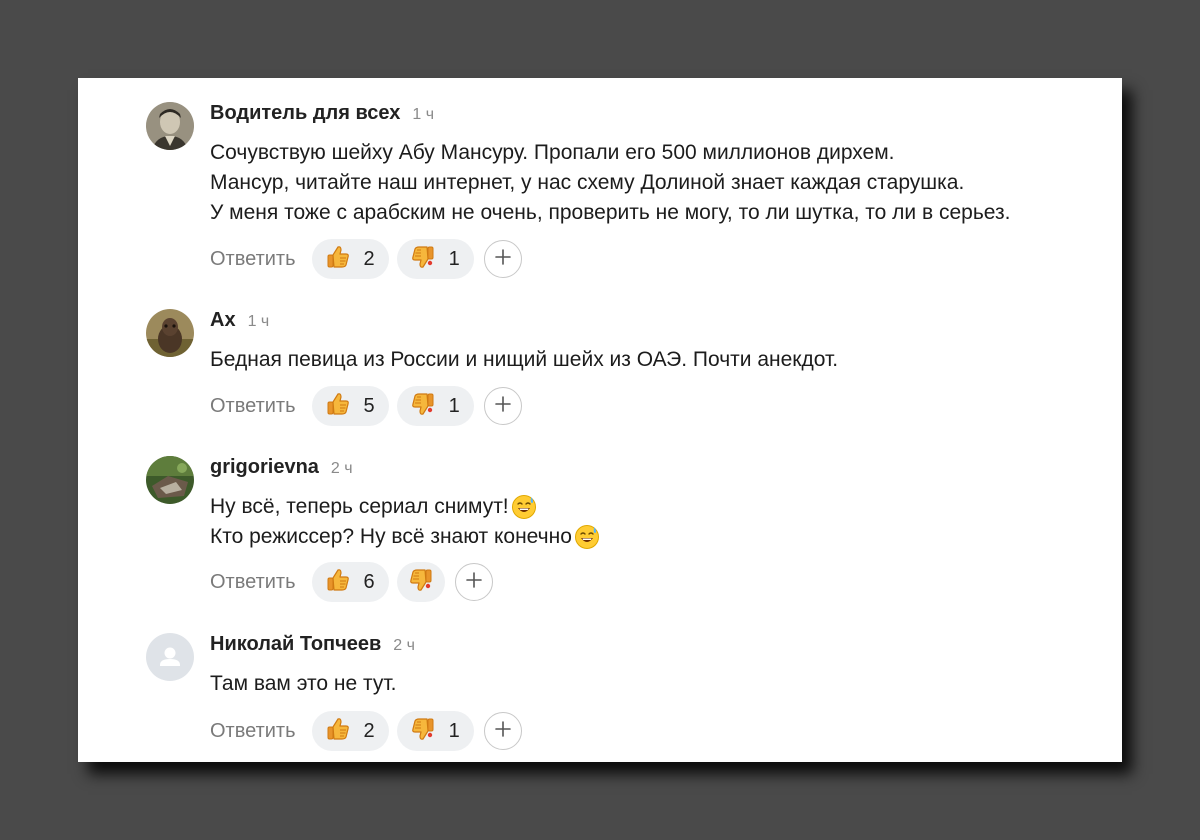 Image resolution: width=1200 pixels, height=840 pixels. Describe the element at coordinates (223, 320) in the screenshot. I see `comment-author: Ах` at that location.